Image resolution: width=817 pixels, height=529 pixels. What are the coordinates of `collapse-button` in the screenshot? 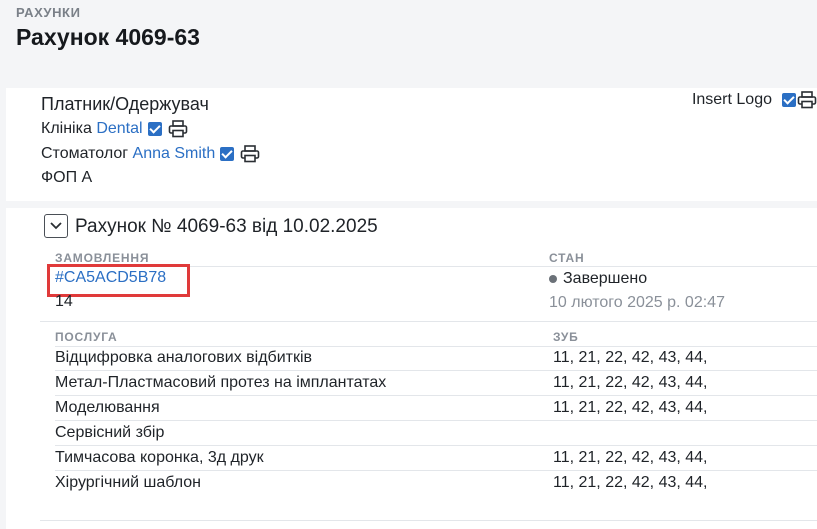 It's located at (56, 226).